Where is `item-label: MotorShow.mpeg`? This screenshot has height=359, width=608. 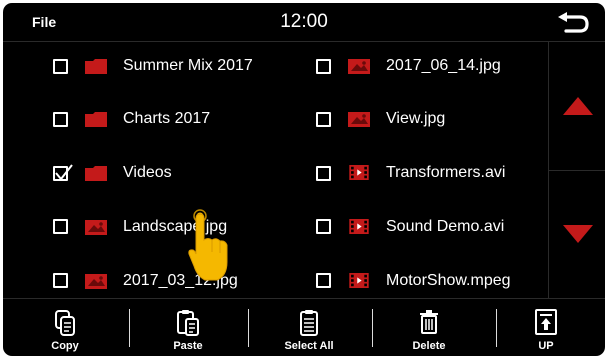 item-label: MotorShow.mpeg is located at coordinates (448, 280).